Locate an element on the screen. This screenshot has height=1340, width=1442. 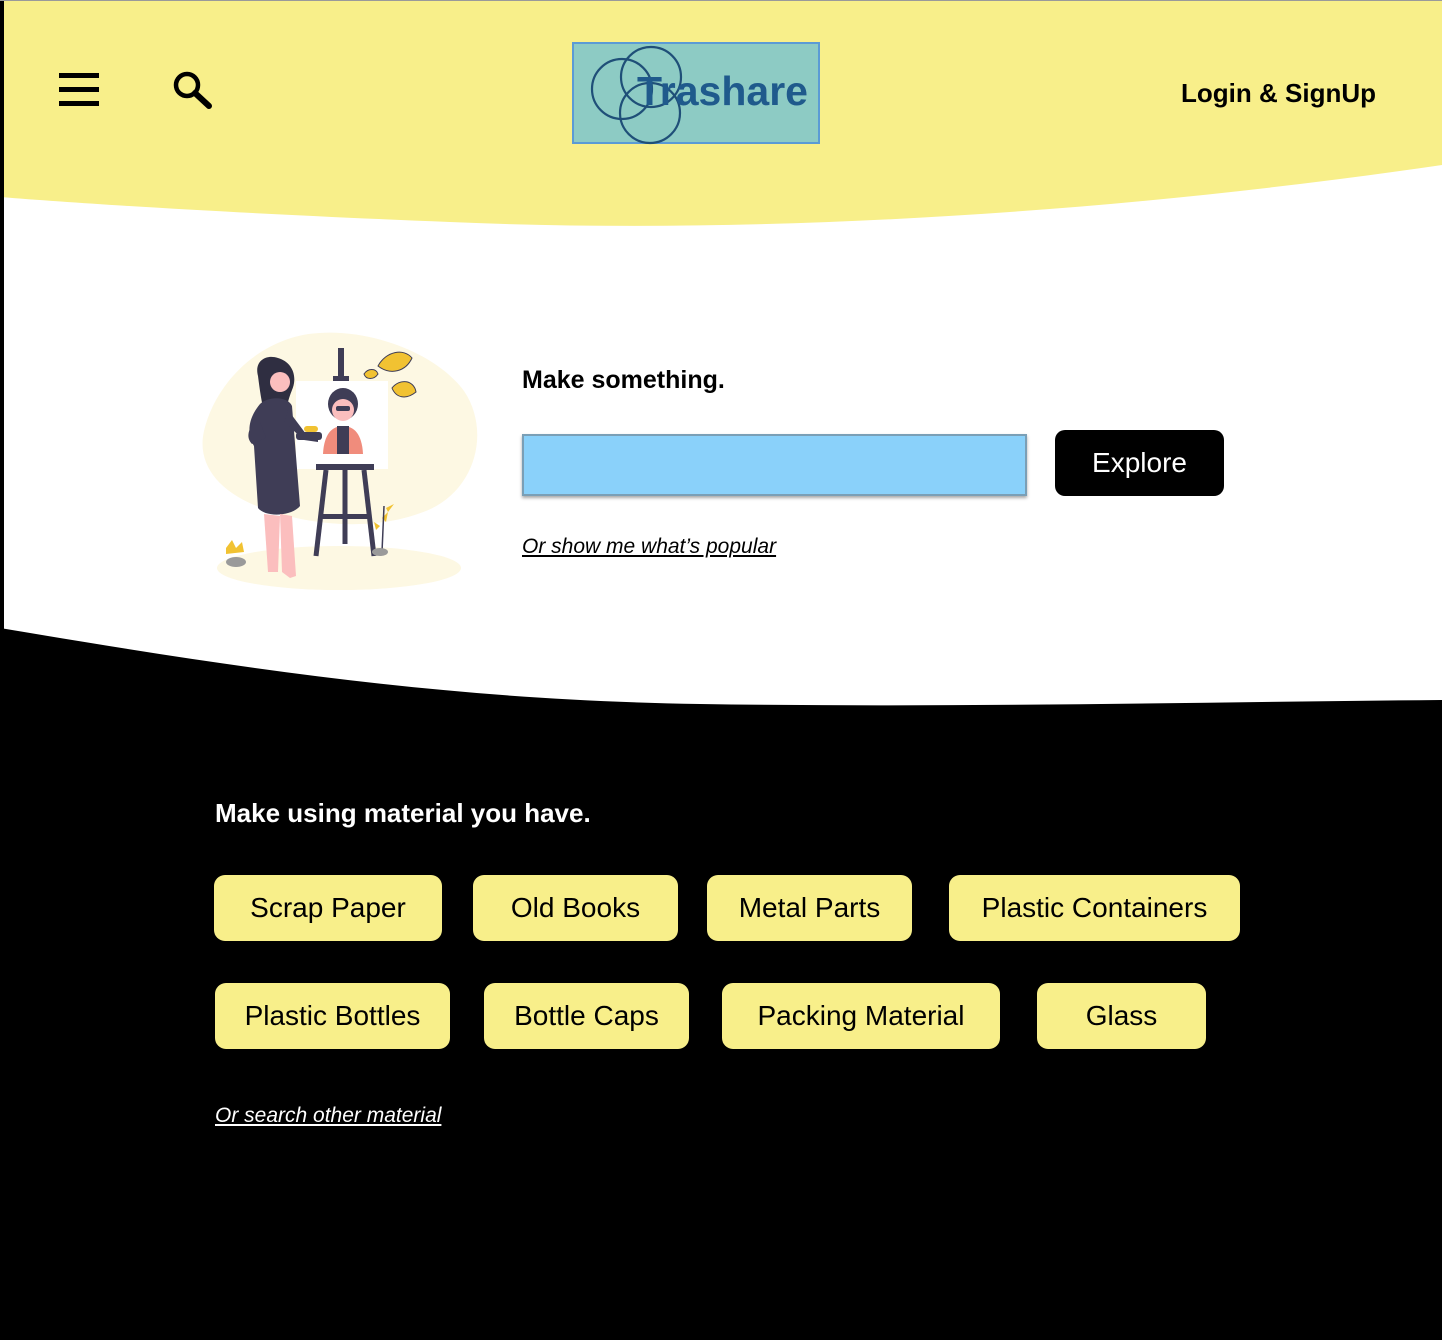
show-popular-link: Or show me what’s popular is located at coordinates (649, 547).